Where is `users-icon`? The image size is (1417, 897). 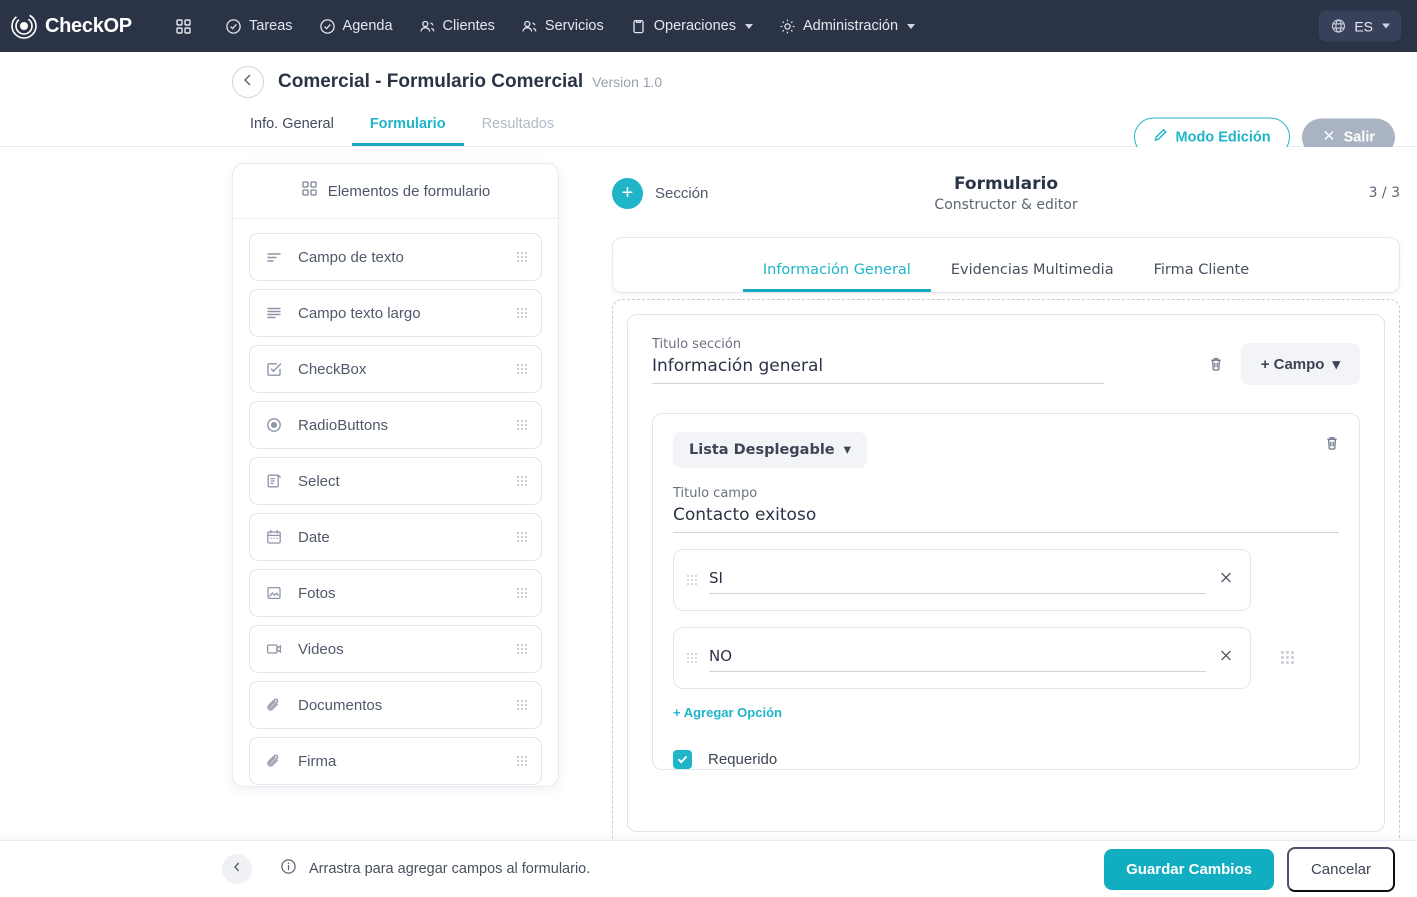 users-icon is located at coordinates (427, 26).